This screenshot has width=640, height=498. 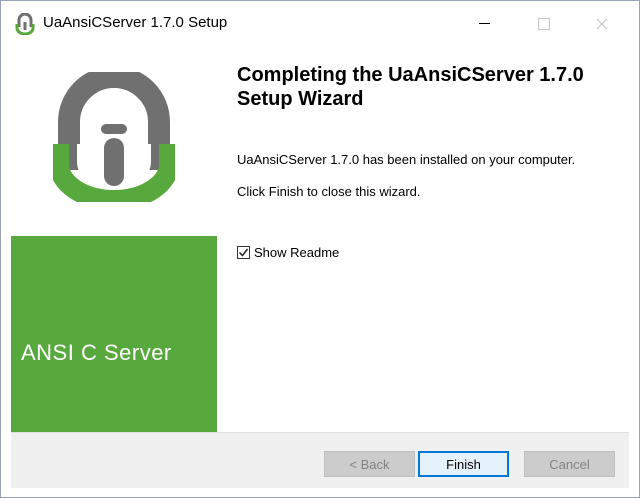 I want to click on back-button: < Back, so click(x=369, y=464).